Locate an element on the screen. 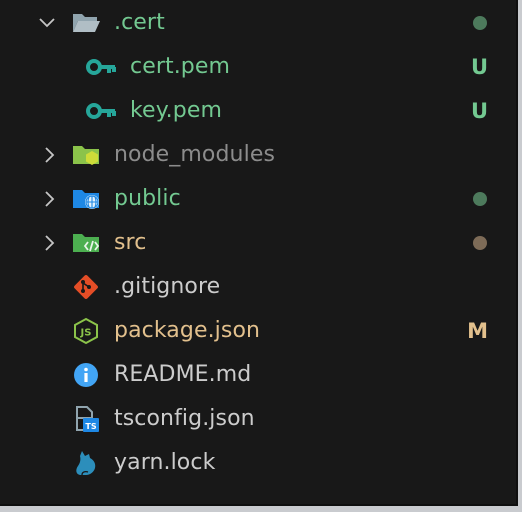 This screenshot has height=512, width=522. tree-item-key-pem: key.pem U is located at coordinates (259, 111).